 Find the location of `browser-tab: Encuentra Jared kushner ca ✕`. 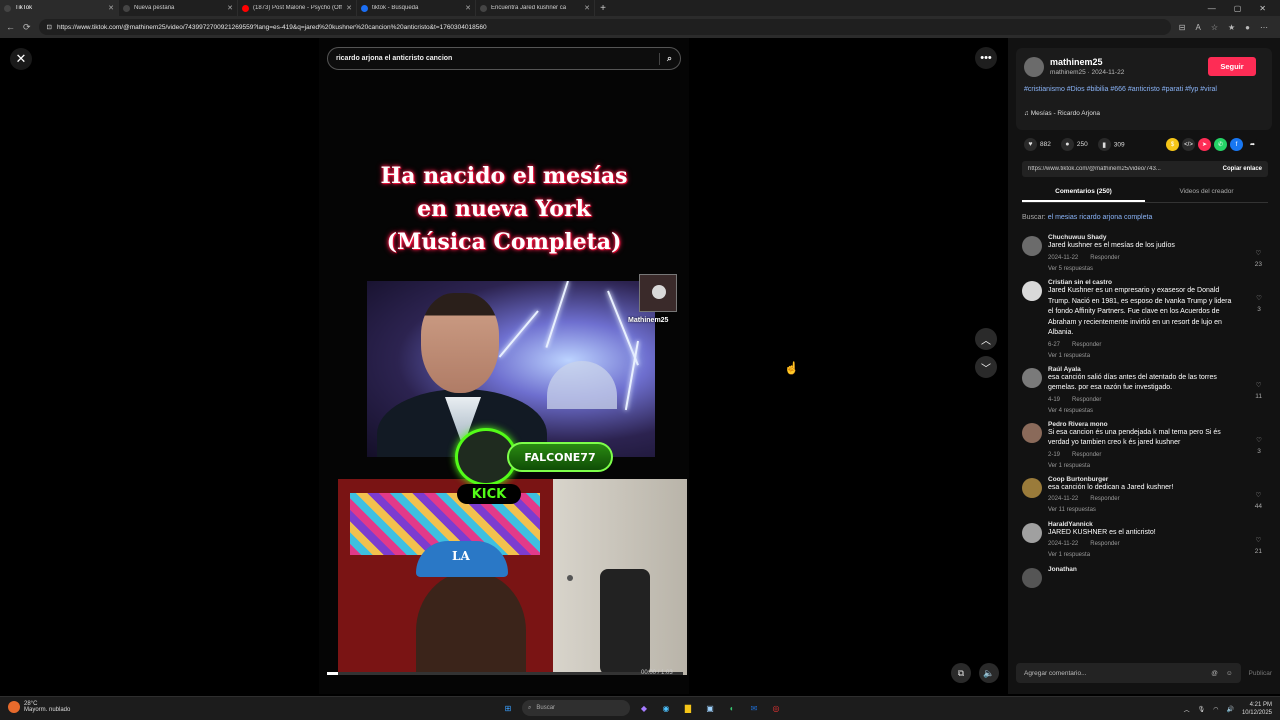

browser-tab: Encuentra Jared kushner ca ✕ is located at coordinates (535, 8).